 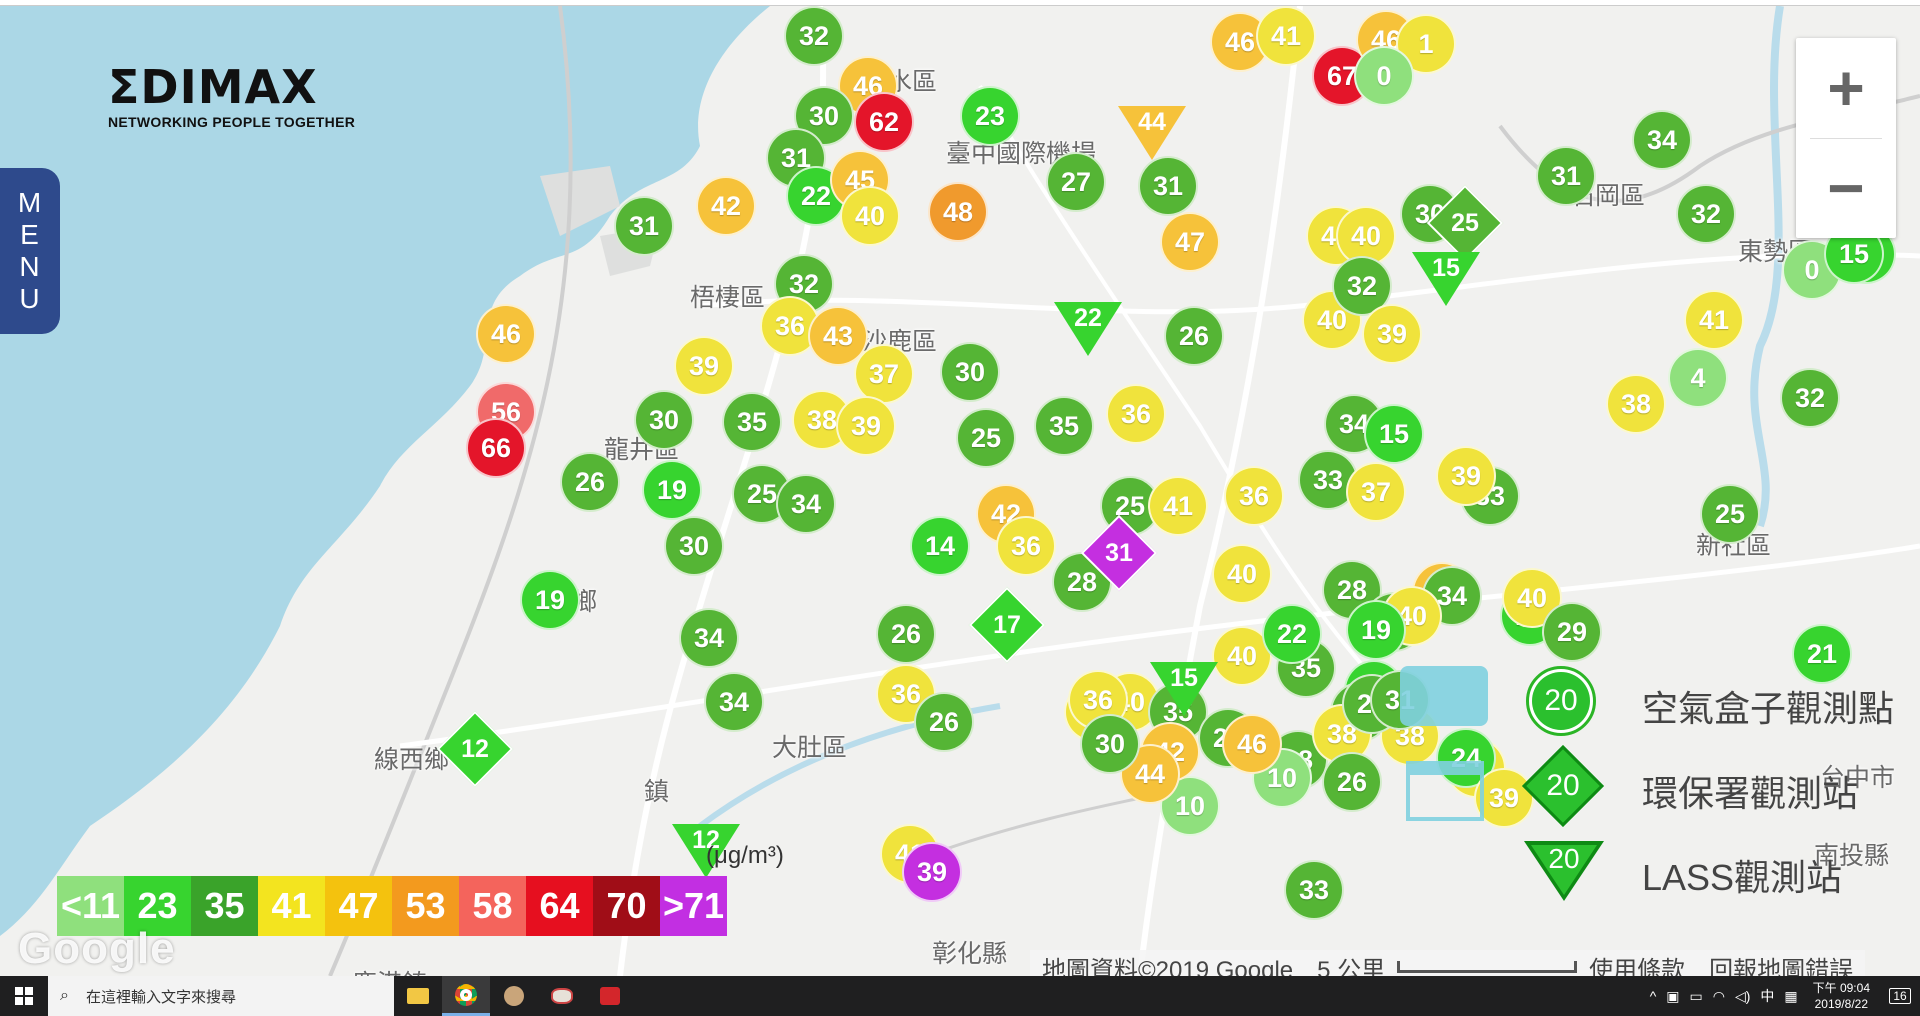 What do you see at coordinates (958, 212) in the screenshot?
I see `pm25-marker: 48` at bounding box center [958, 212].